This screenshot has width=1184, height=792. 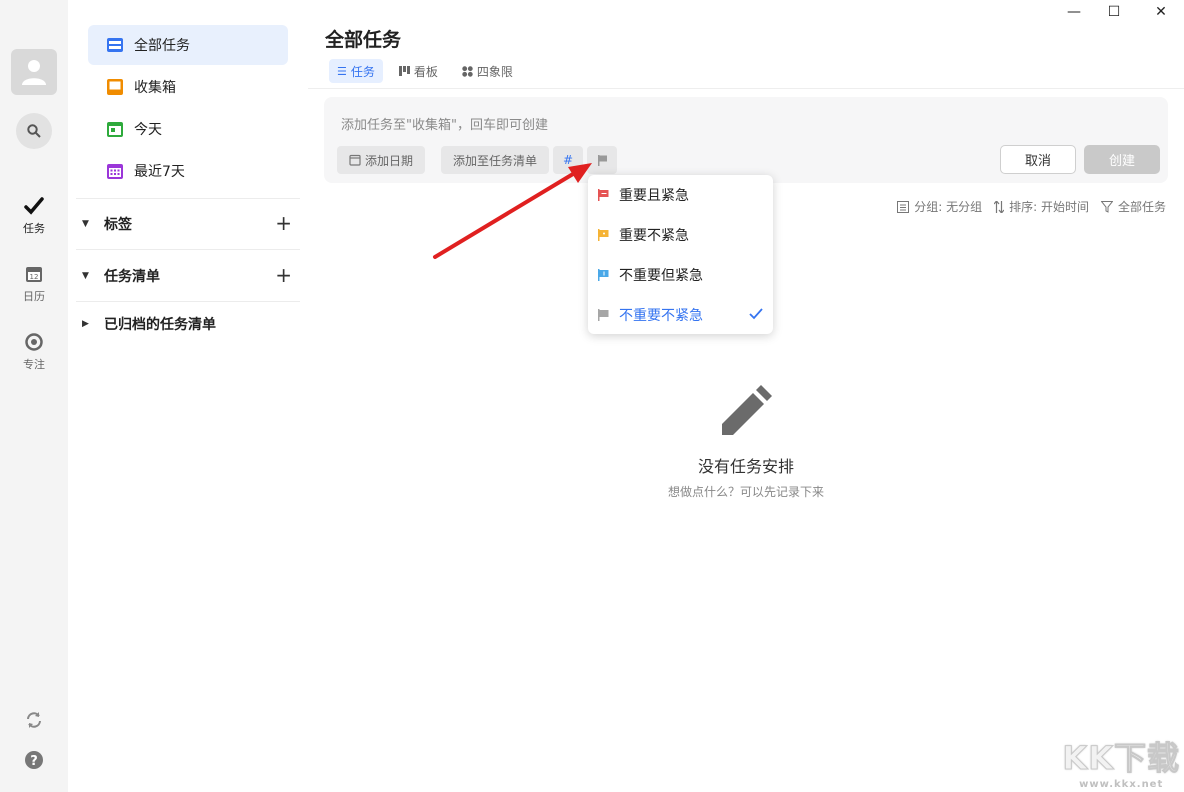 What do you see at coordinates (89, 324) in the screenshot?
I see `chevron-right-icon: ▶` at bounding box center [89, 324].